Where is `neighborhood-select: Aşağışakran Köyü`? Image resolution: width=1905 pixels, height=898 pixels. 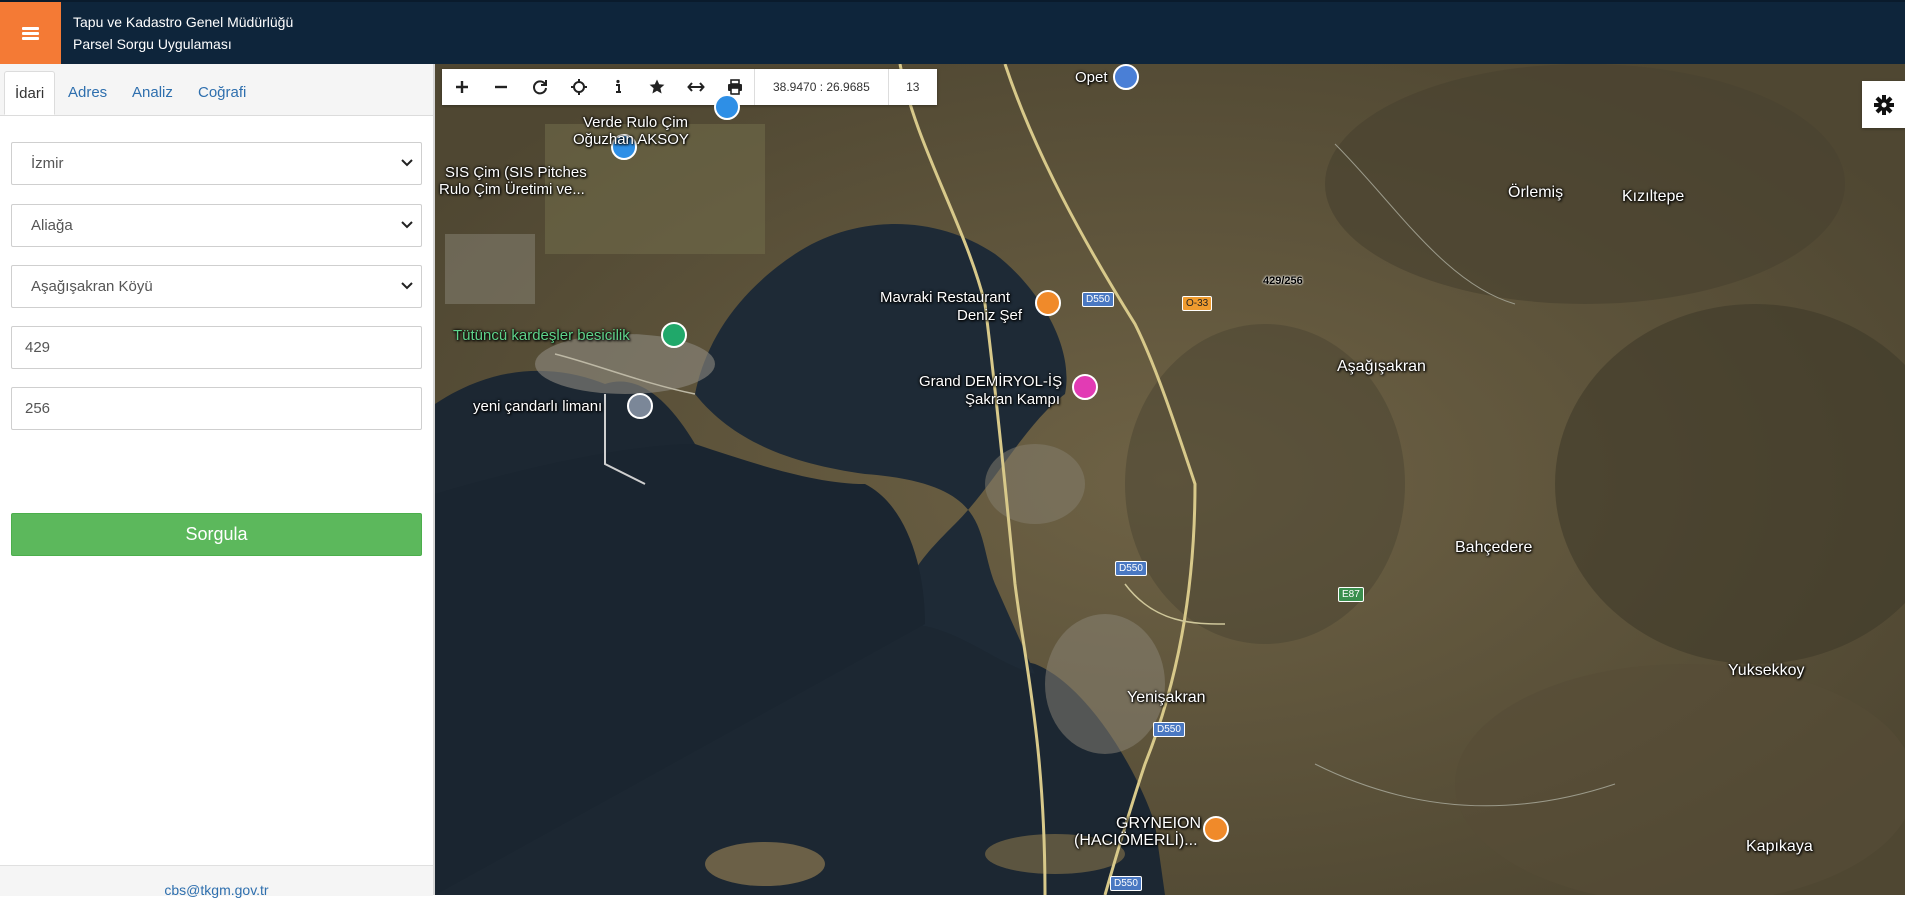 neighborhood-select: Aşağışakran Köyü is located at coordinates (216, 286).